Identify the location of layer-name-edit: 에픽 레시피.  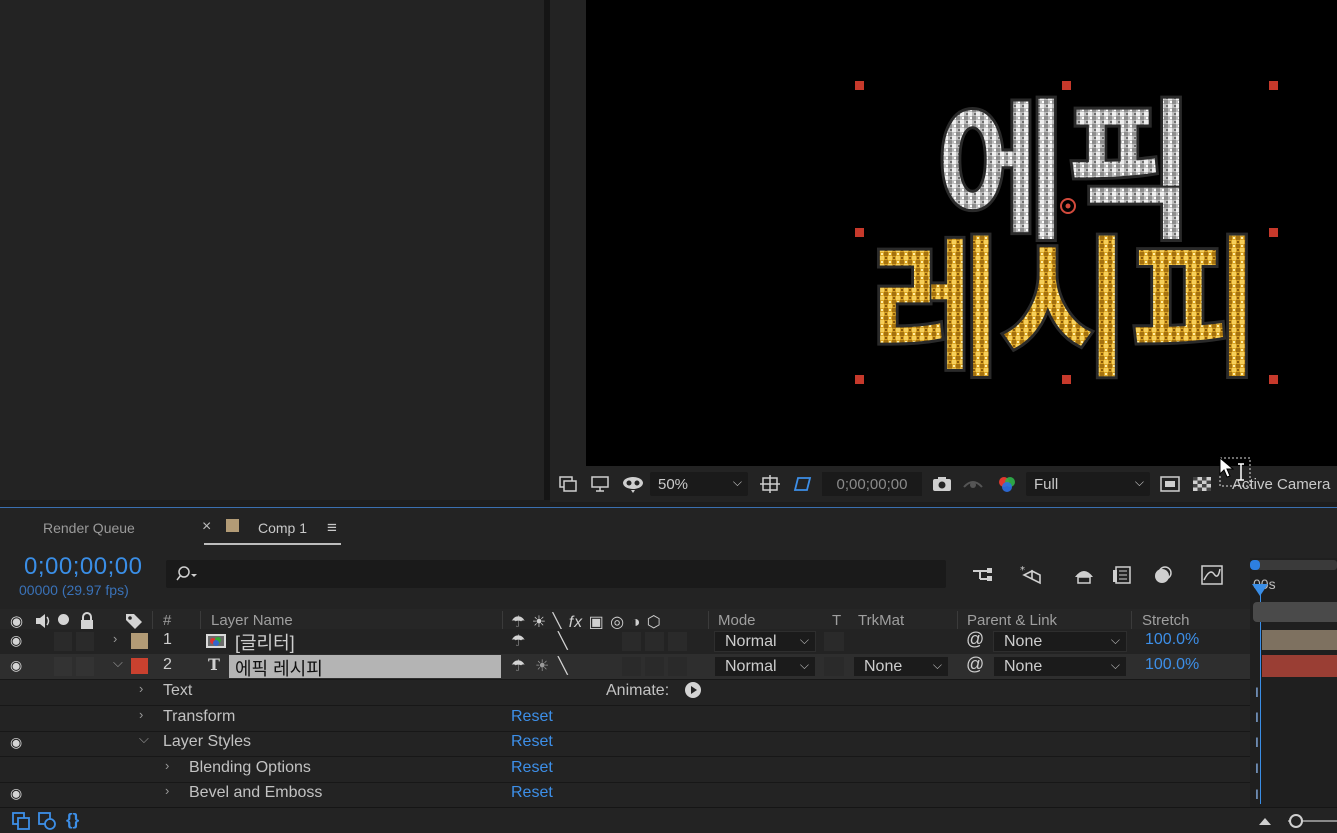
(365, 667).